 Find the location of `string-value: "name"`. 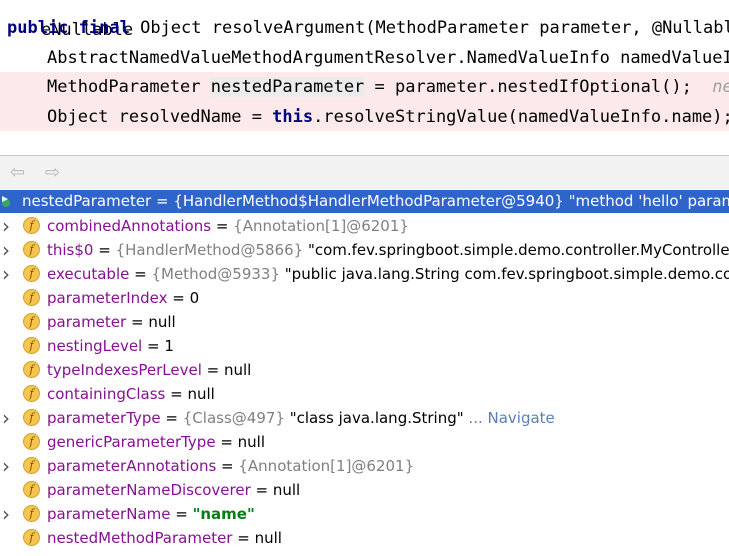

string-value: "name" is located at coordinates (223, 514).